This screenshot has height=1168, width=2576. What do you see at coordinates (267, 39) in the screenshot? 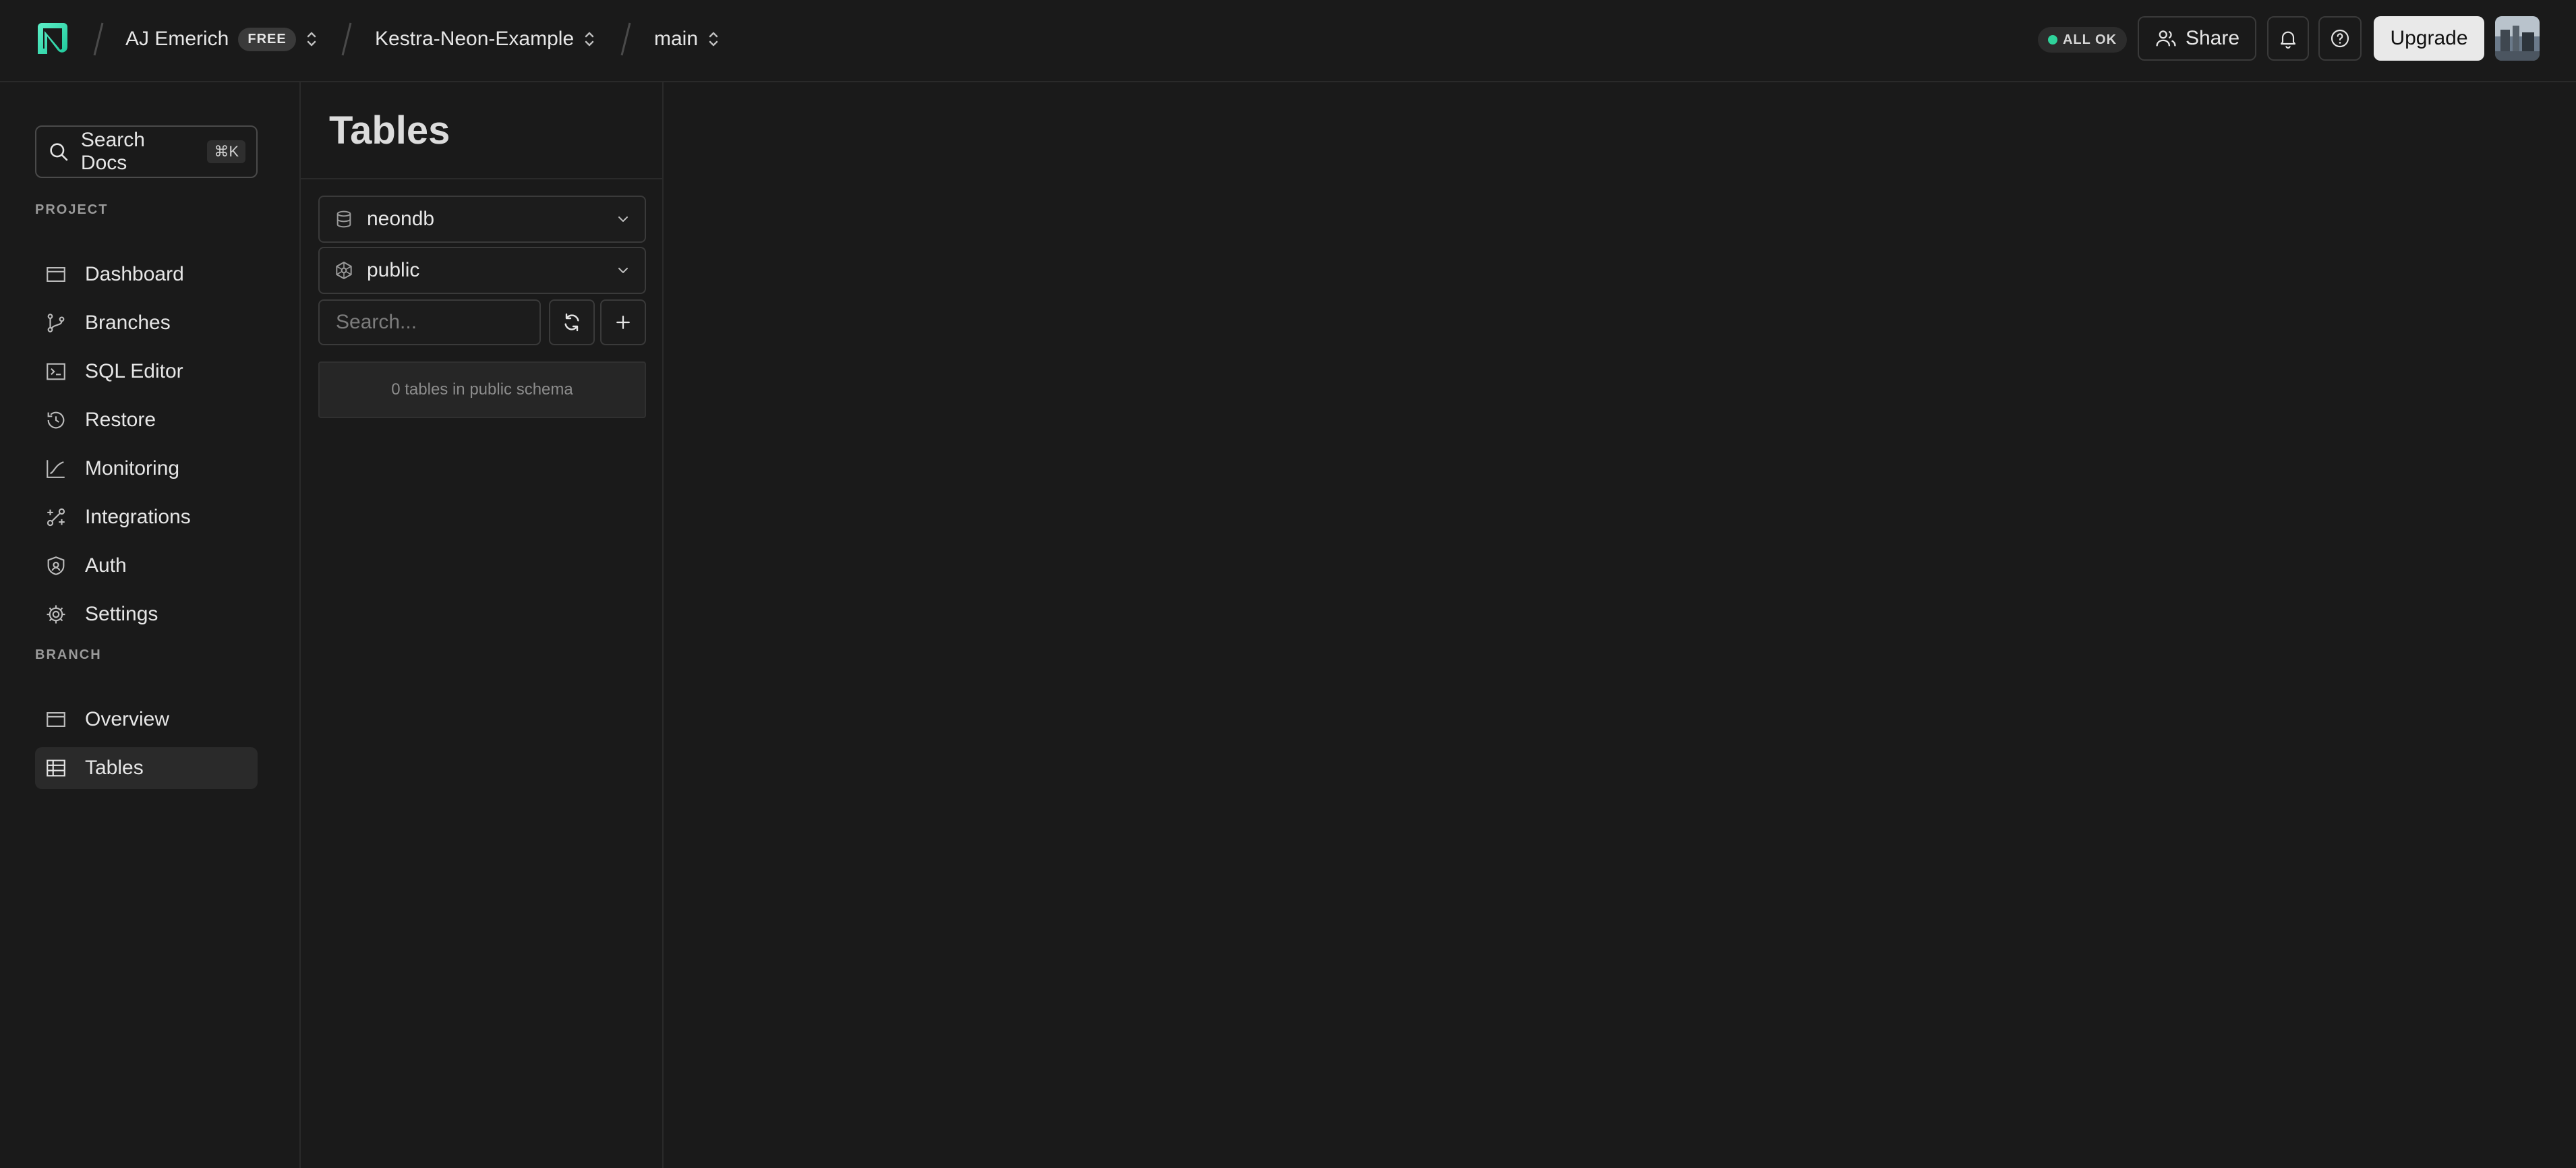
I see `plan-badge: FREE` at bounding box center [267, 39].